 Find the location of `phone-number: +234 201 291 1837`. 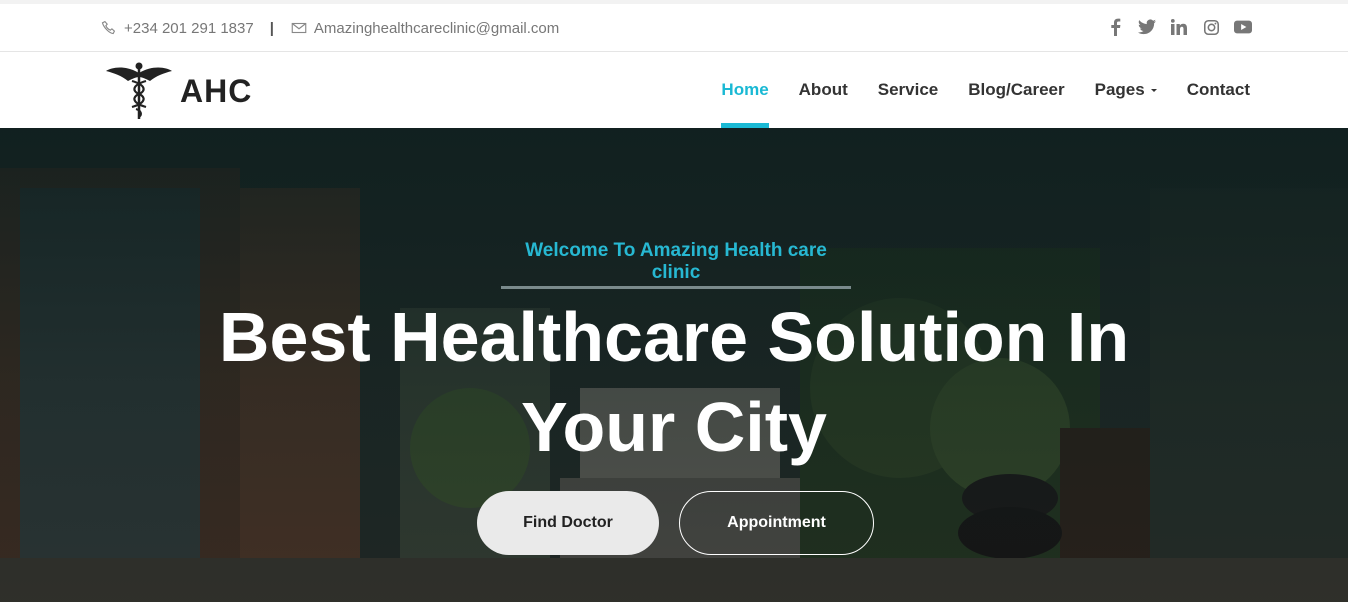

phone-number: +234 201 291 1837 is located at coordinates (189, 28).